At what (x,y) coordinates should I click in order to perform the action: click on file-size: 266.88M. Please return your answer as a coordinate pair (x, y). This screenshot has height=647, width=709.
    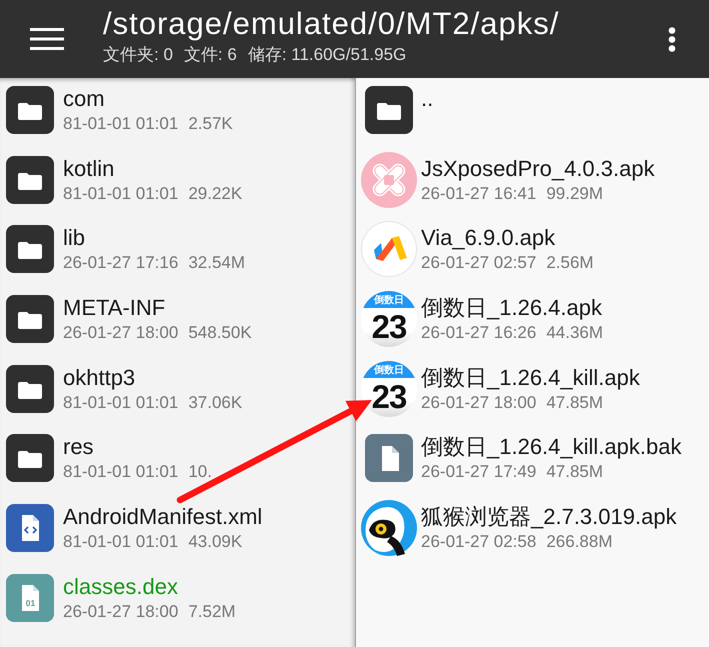
    Looking at the image, I should click on (579, 542).